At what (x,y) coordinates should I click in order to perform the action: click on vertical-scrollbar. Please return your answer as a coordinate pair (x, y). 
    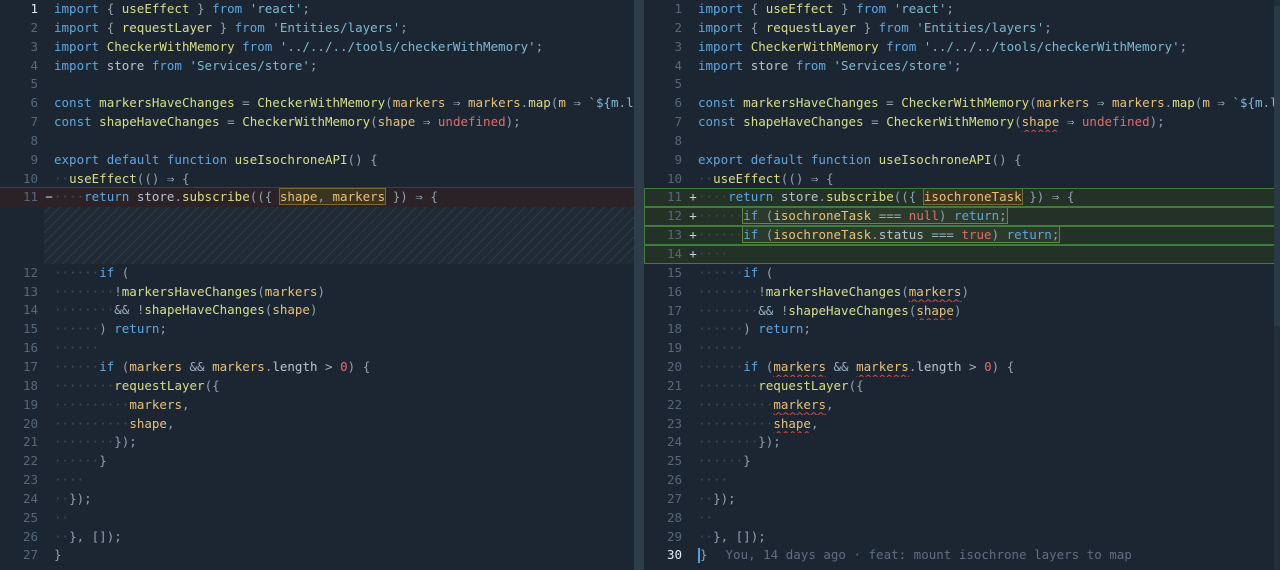
    Looking at the image, I should click on (1277, 285).